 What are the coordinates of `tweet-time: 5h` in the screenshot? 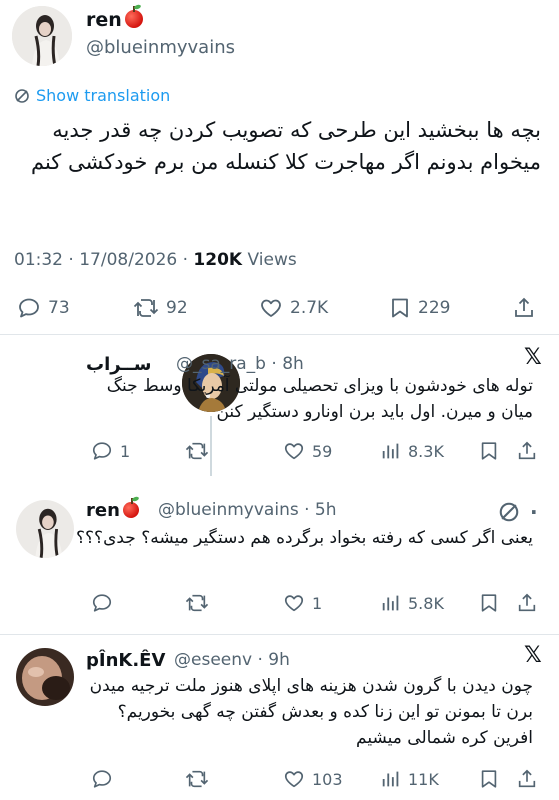 It's located at (326, 510).